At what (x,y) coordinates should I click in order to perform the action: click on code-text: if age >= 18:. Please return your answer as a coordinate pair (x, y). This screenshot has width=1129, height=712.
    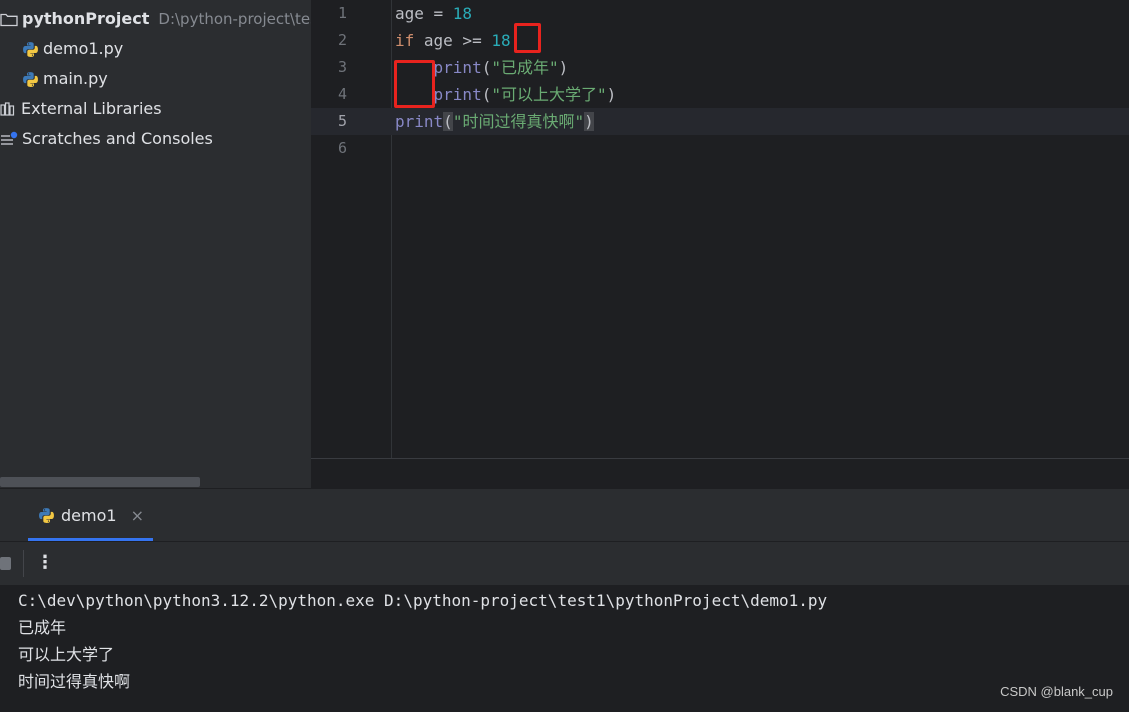
    Looking at the image, I should click on (457, 40).